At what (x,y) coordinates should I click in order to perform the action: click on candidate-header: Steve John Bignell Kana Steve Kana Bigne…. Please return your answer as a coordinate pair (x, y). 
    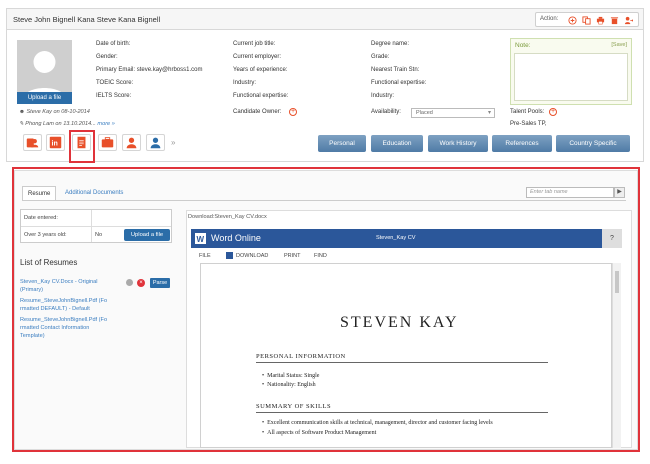
    Looking at the image, I should click on (325, 19).